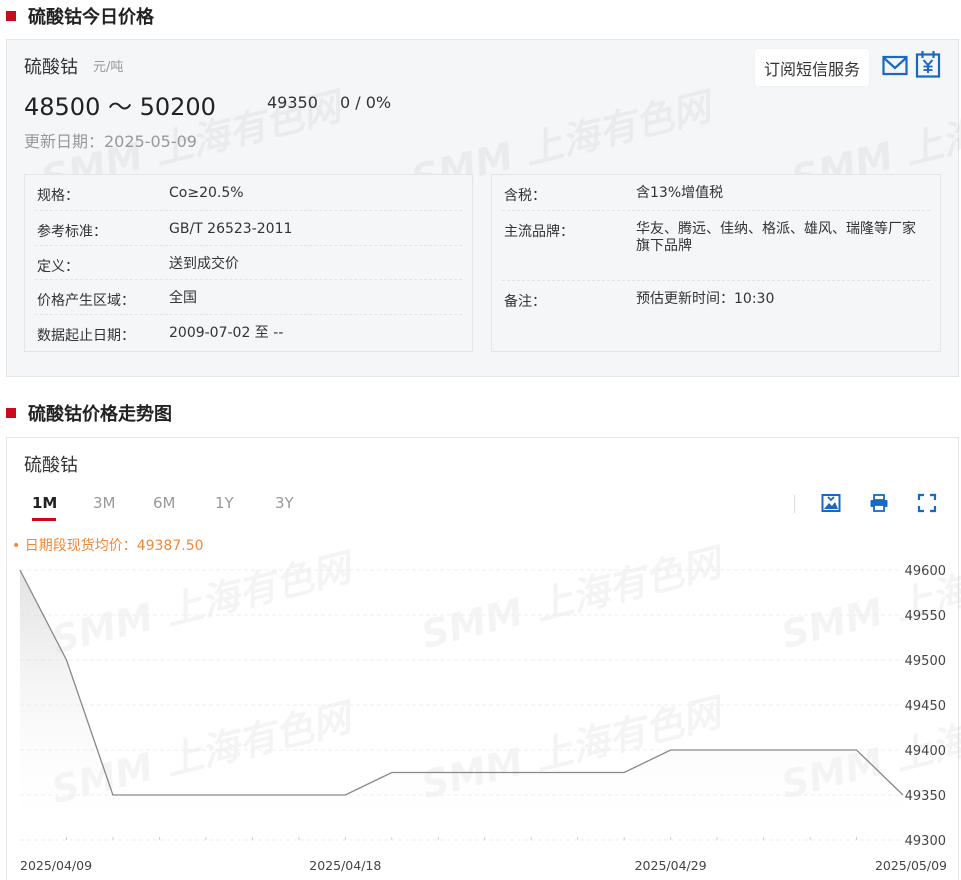 This screenshot has width=961, height=880. What do you see at coordinates (525, 196) in the screenshot?
I see `spec-key: 含税：` at bounding box center [525, 196].